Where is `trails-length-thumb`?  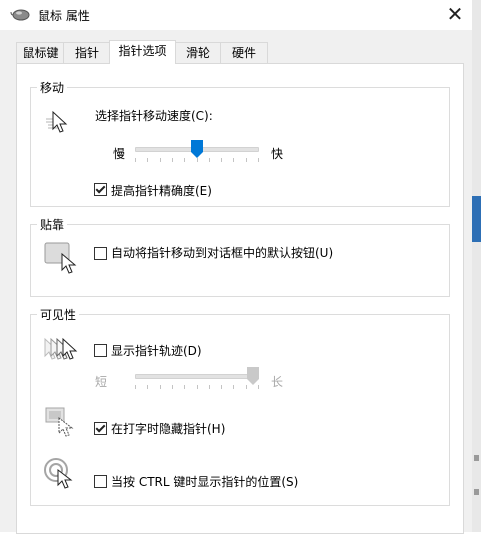 trails-length-thumb is located at coordinates (253, 376).